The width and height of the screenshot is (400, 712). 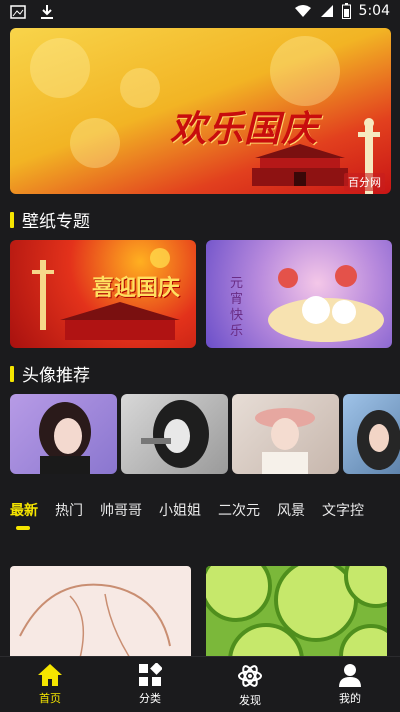 I want to click on profile-icon, so click(x=350, y=675).